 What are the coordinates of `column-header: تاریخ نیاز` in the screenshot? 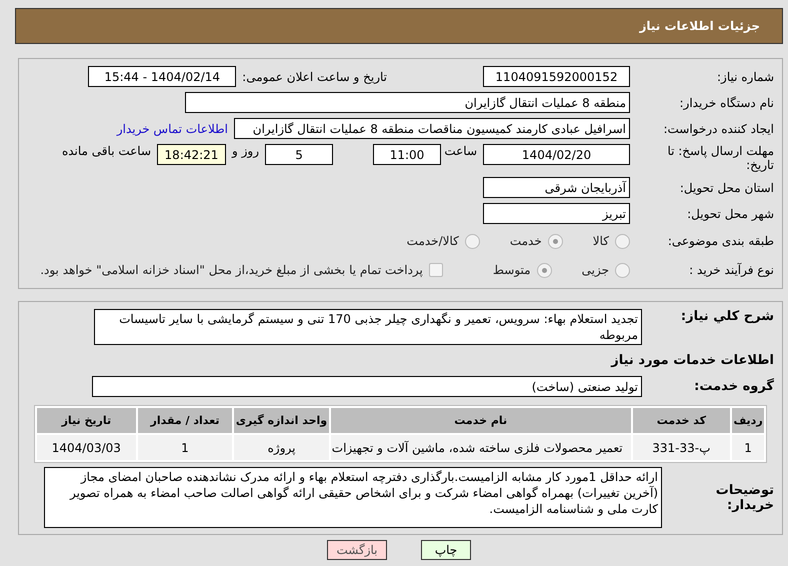 It's located at (86, 420).